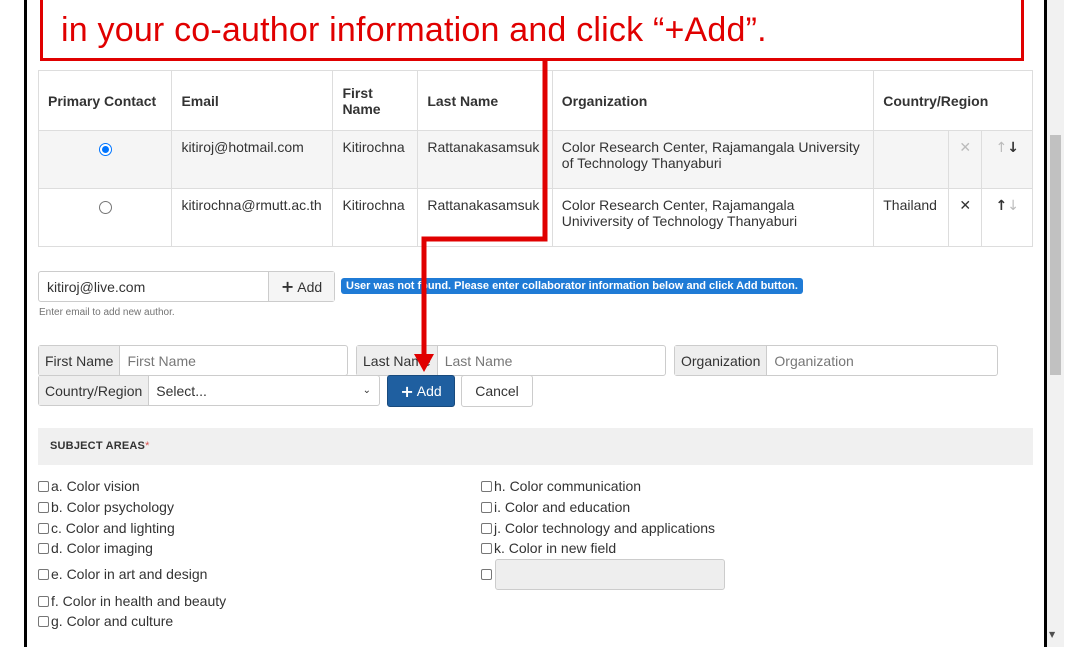  I want to click on subject-label: j. Color technology and applications, so click(605, 528).